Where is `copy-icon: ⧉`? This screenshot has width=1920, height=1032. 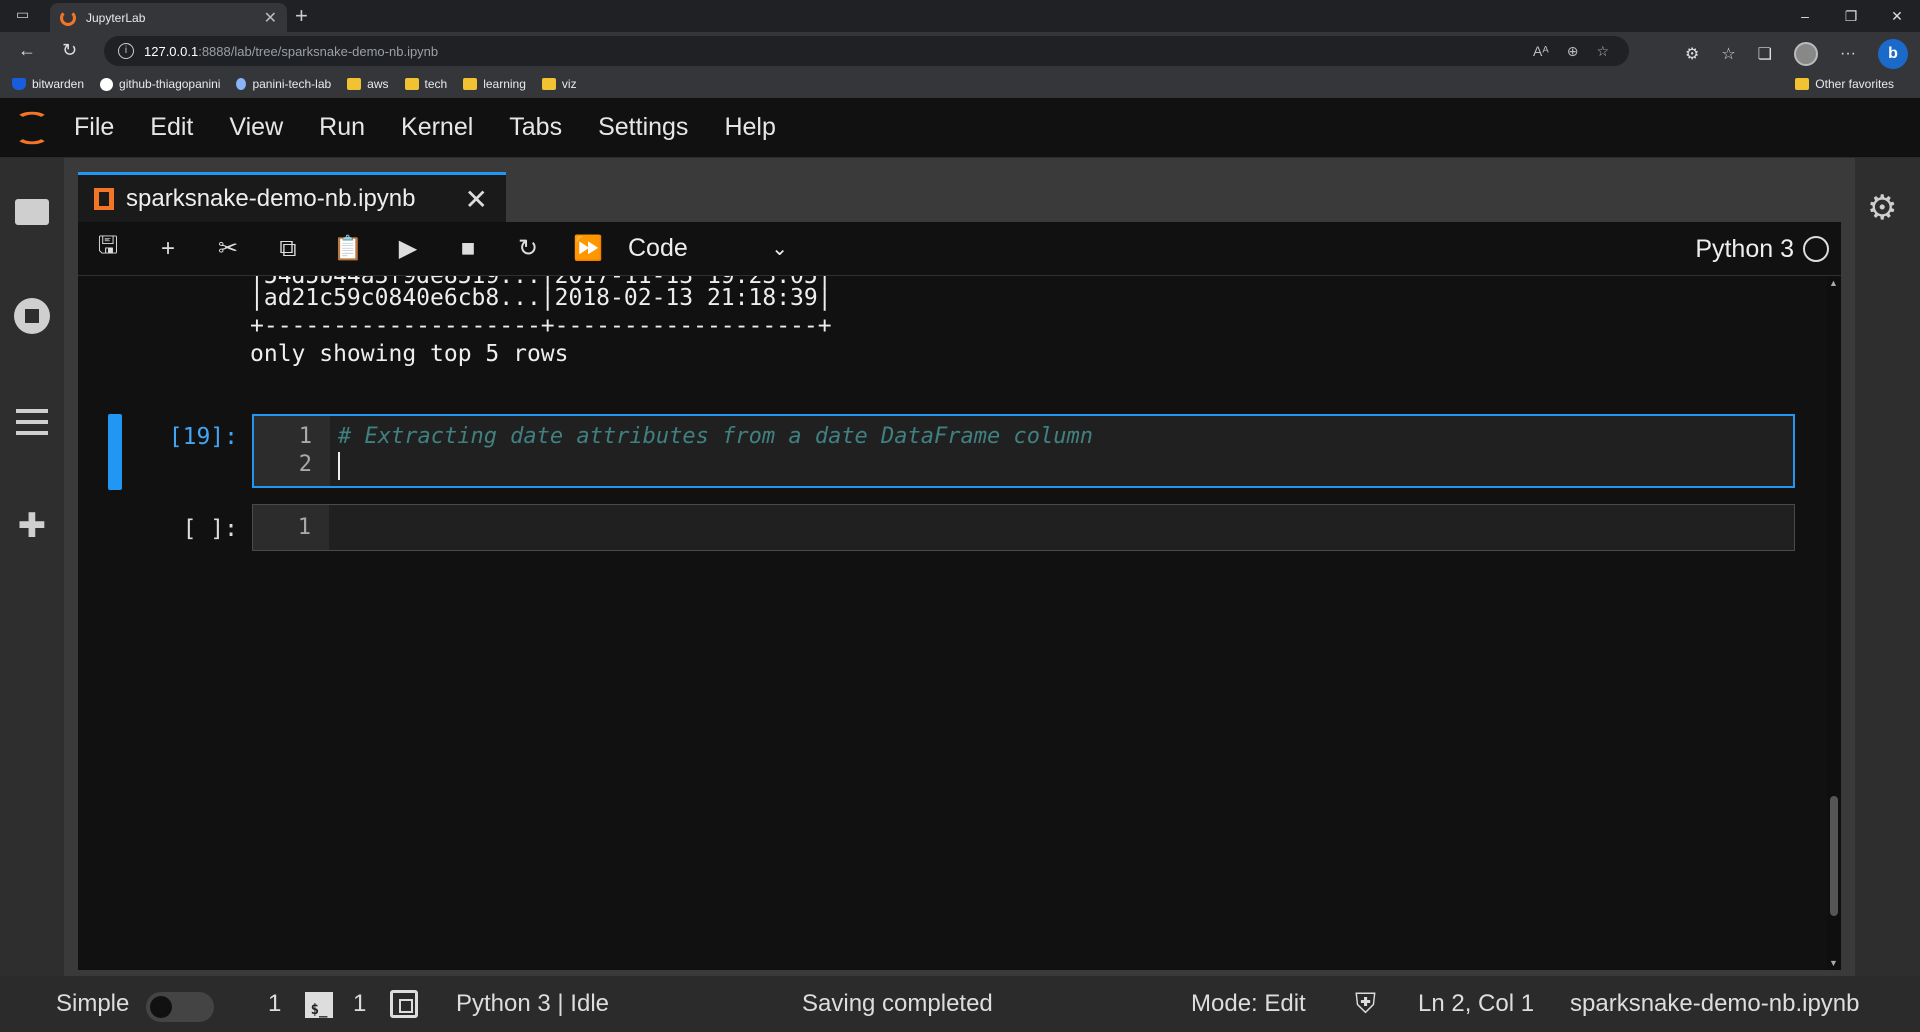
copy-icon: ⧉ is located at coordinates (288, 249).